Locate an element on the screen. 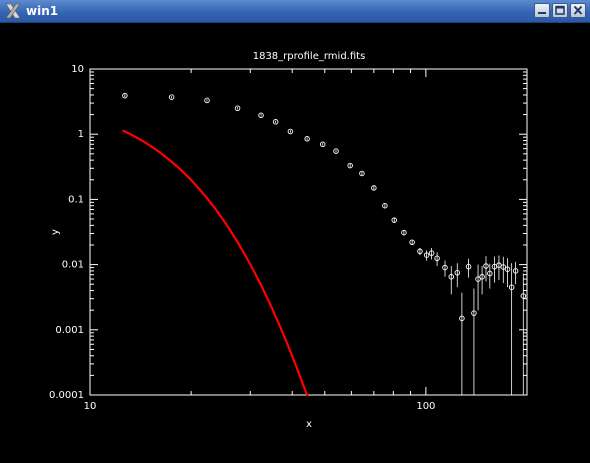  y-tick-label: 0.01 is located at coordinates (73, 265).